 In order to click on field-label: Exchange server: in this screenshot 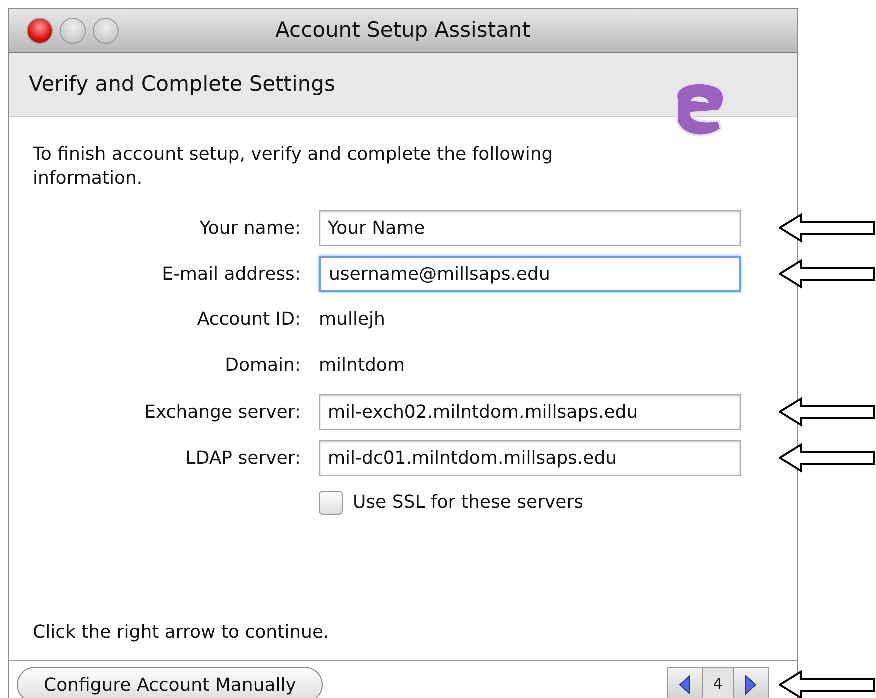, I will do `click(223, 412)`.